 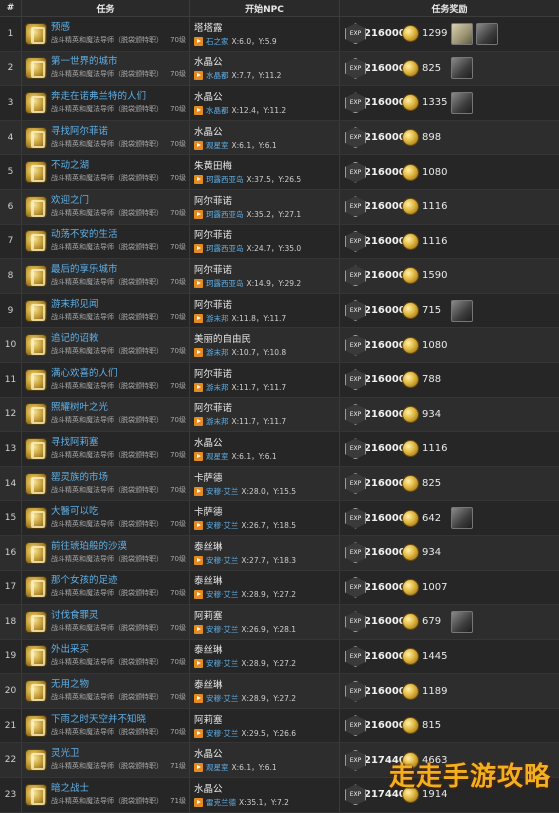 I want to click on reward-cell: EXP 216000 1335, so click(x=449, y=103).